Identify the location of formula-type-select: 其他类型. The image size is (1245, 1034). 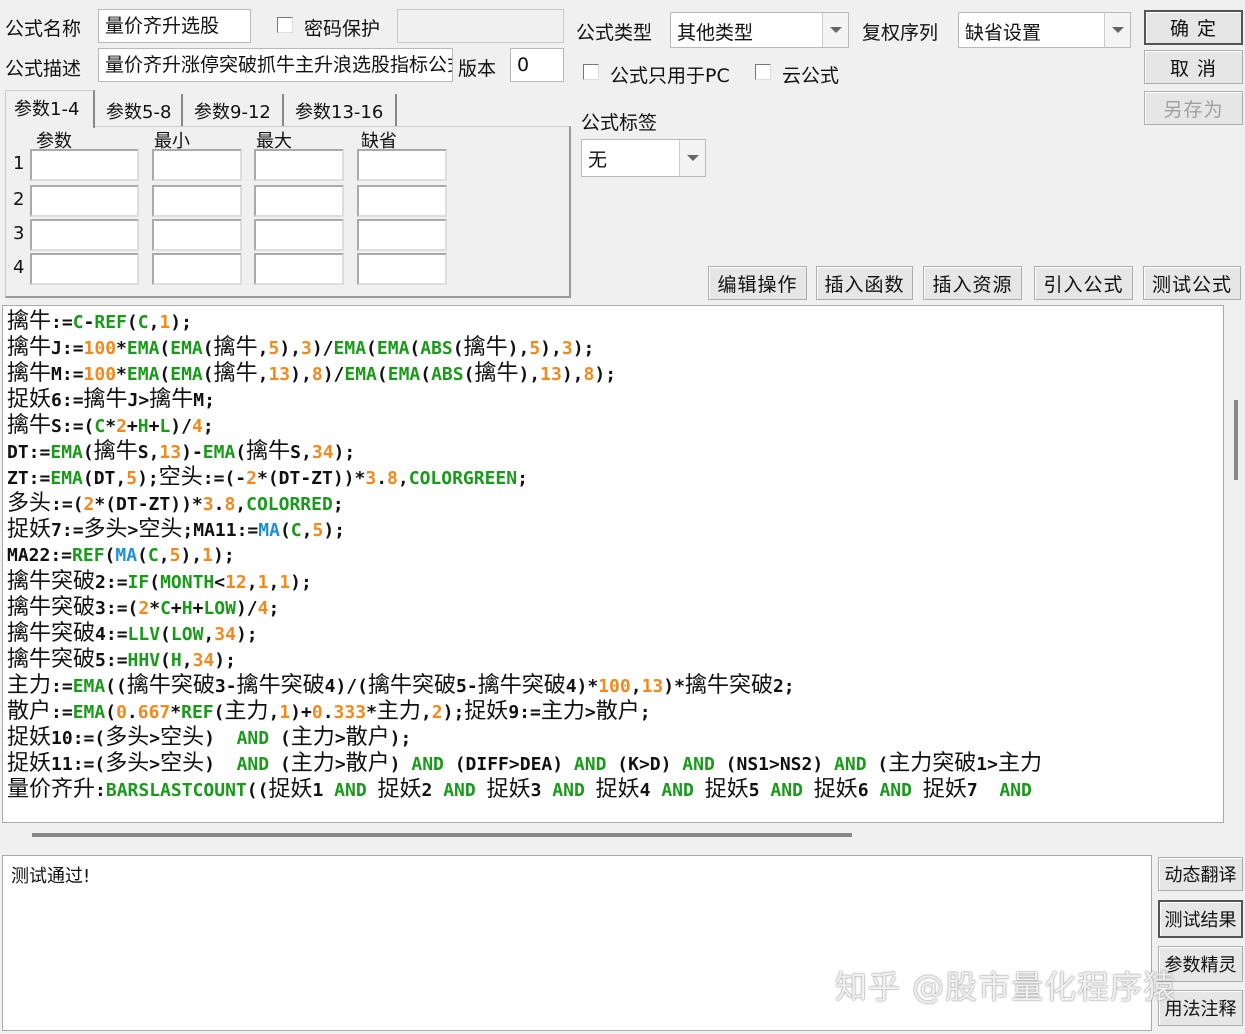
(759, 30).